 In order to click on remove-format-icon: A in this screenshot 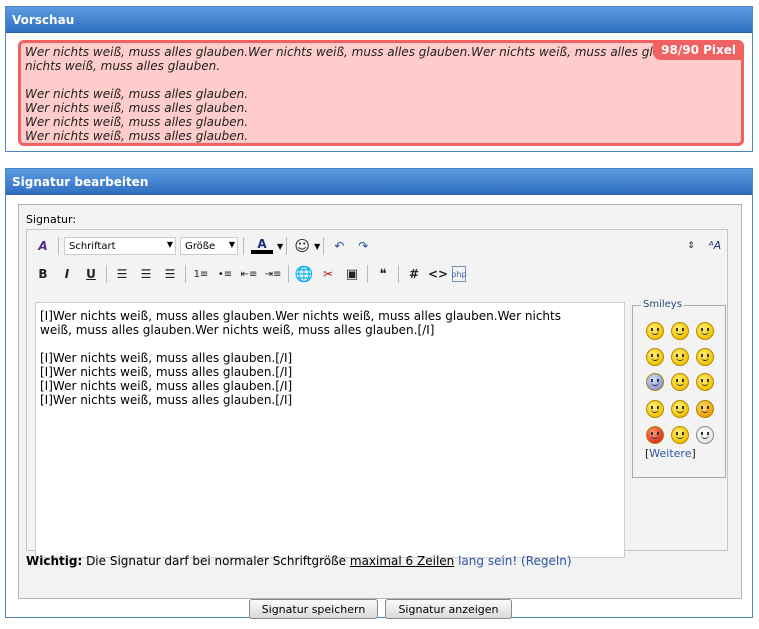, I will do `click(43, 246)`.